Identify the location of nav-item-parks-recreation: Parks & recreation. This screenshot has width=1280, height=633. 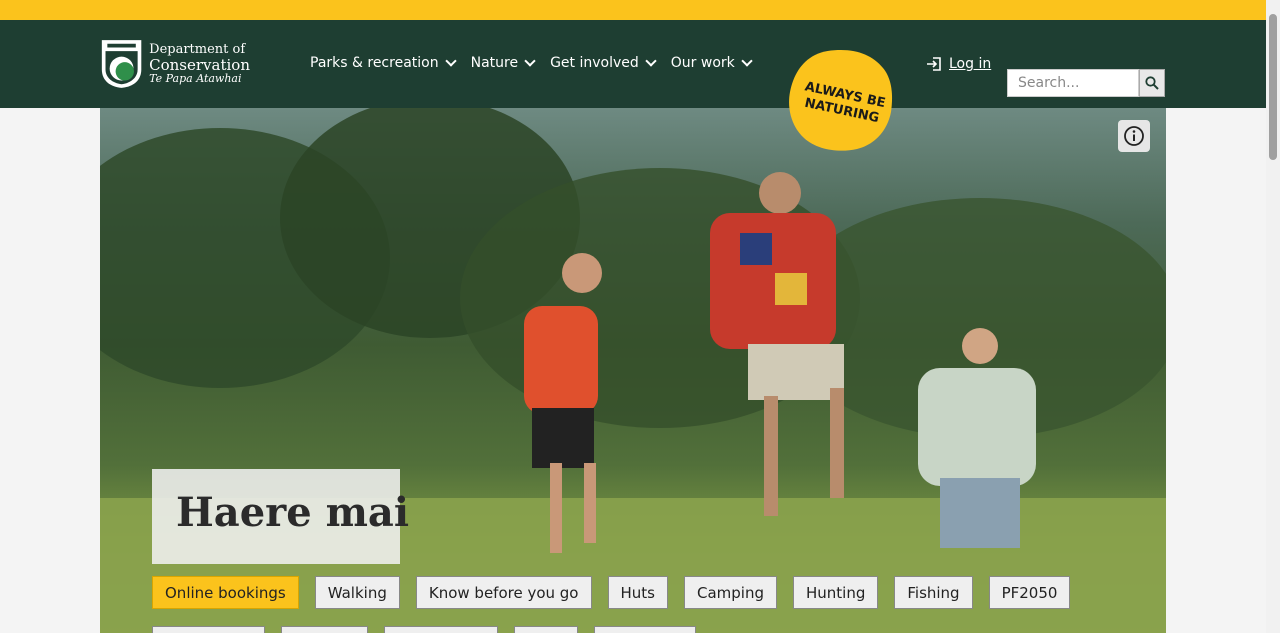
(383, 63).